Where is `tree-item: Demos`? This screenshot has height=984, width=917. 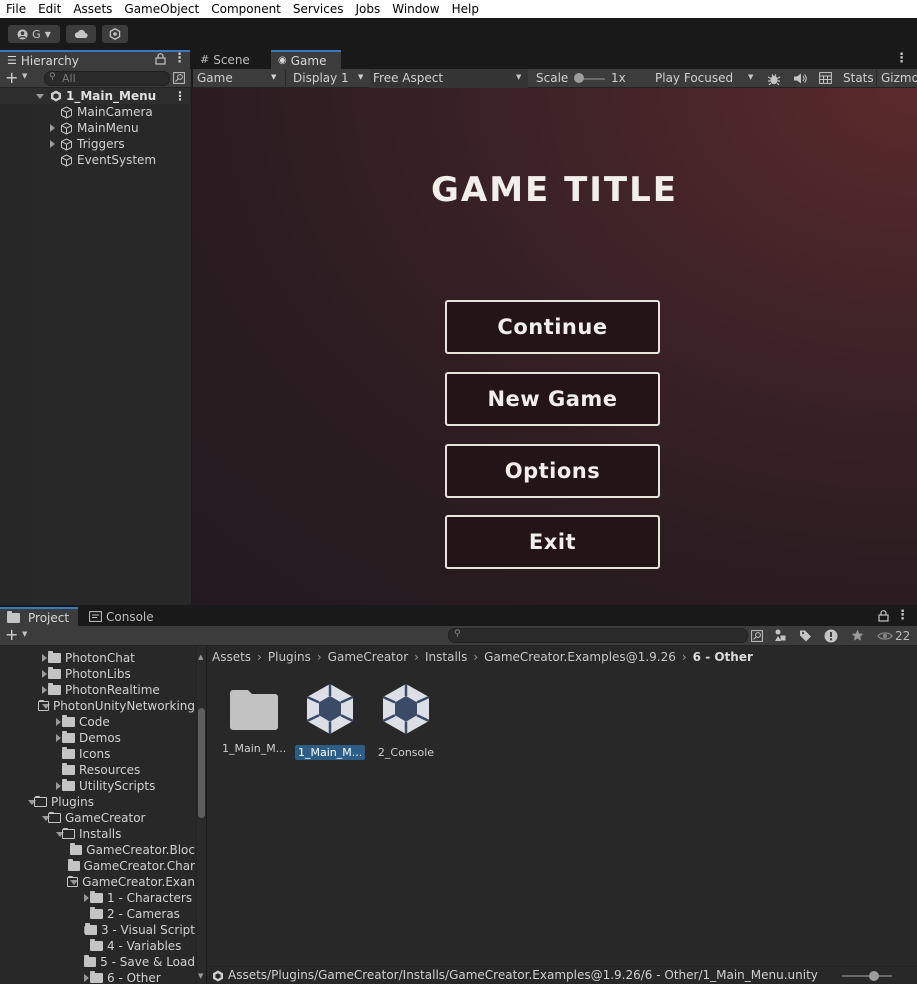 tree-item: Demos is located at coordinates (97, 738).